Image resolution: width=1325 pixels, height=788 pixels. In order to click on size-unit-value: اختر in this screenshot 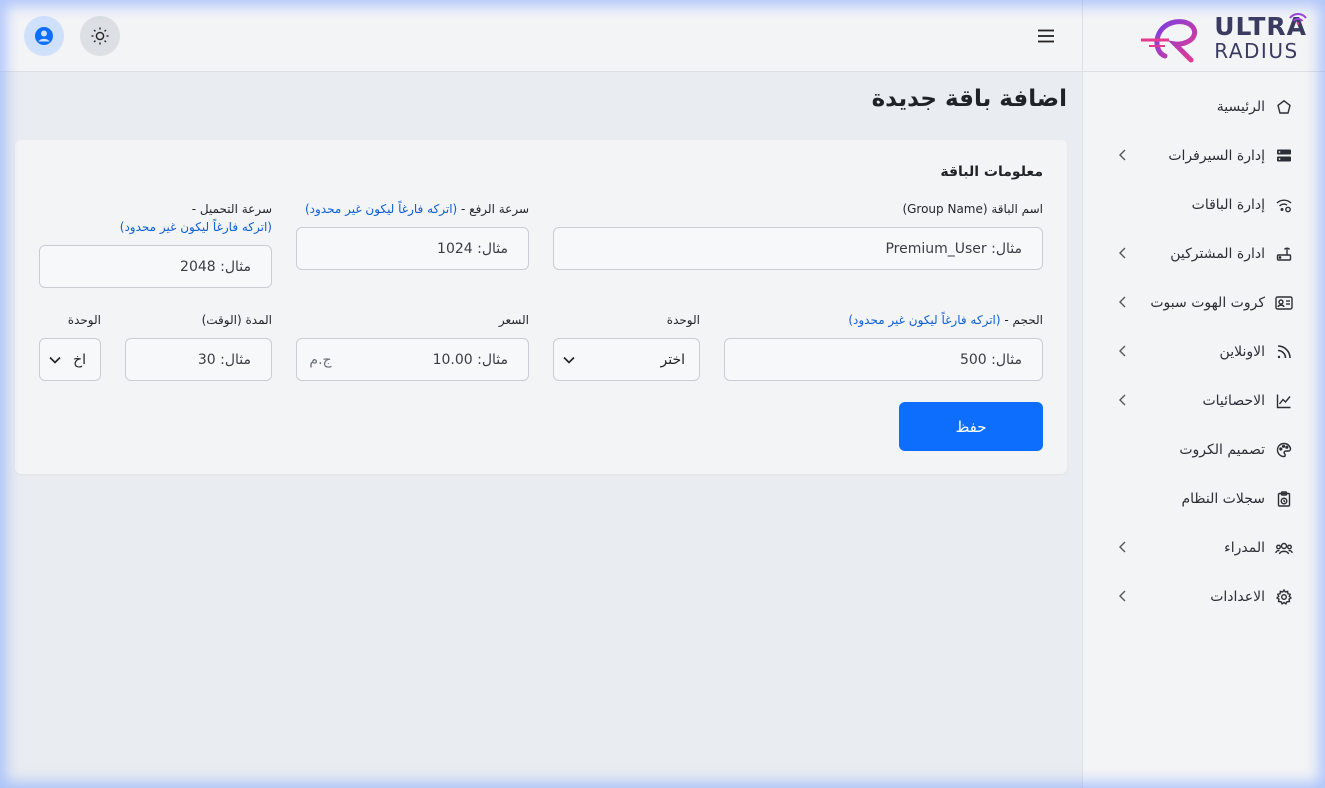, I will do `click(673, 359)`.